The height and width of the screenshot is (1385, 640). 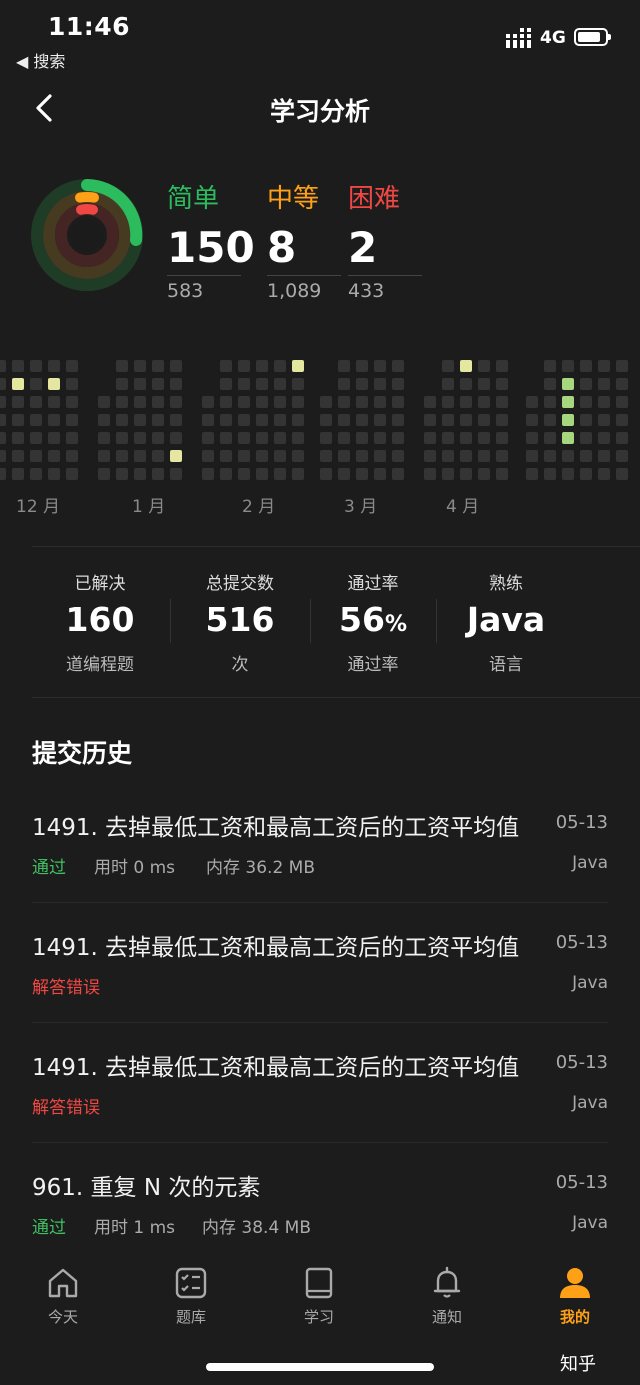 What do you see at coordinates (506, 665) in the screenshot?
I see `stat-sub: 语言` at bounding box center [506, 665].